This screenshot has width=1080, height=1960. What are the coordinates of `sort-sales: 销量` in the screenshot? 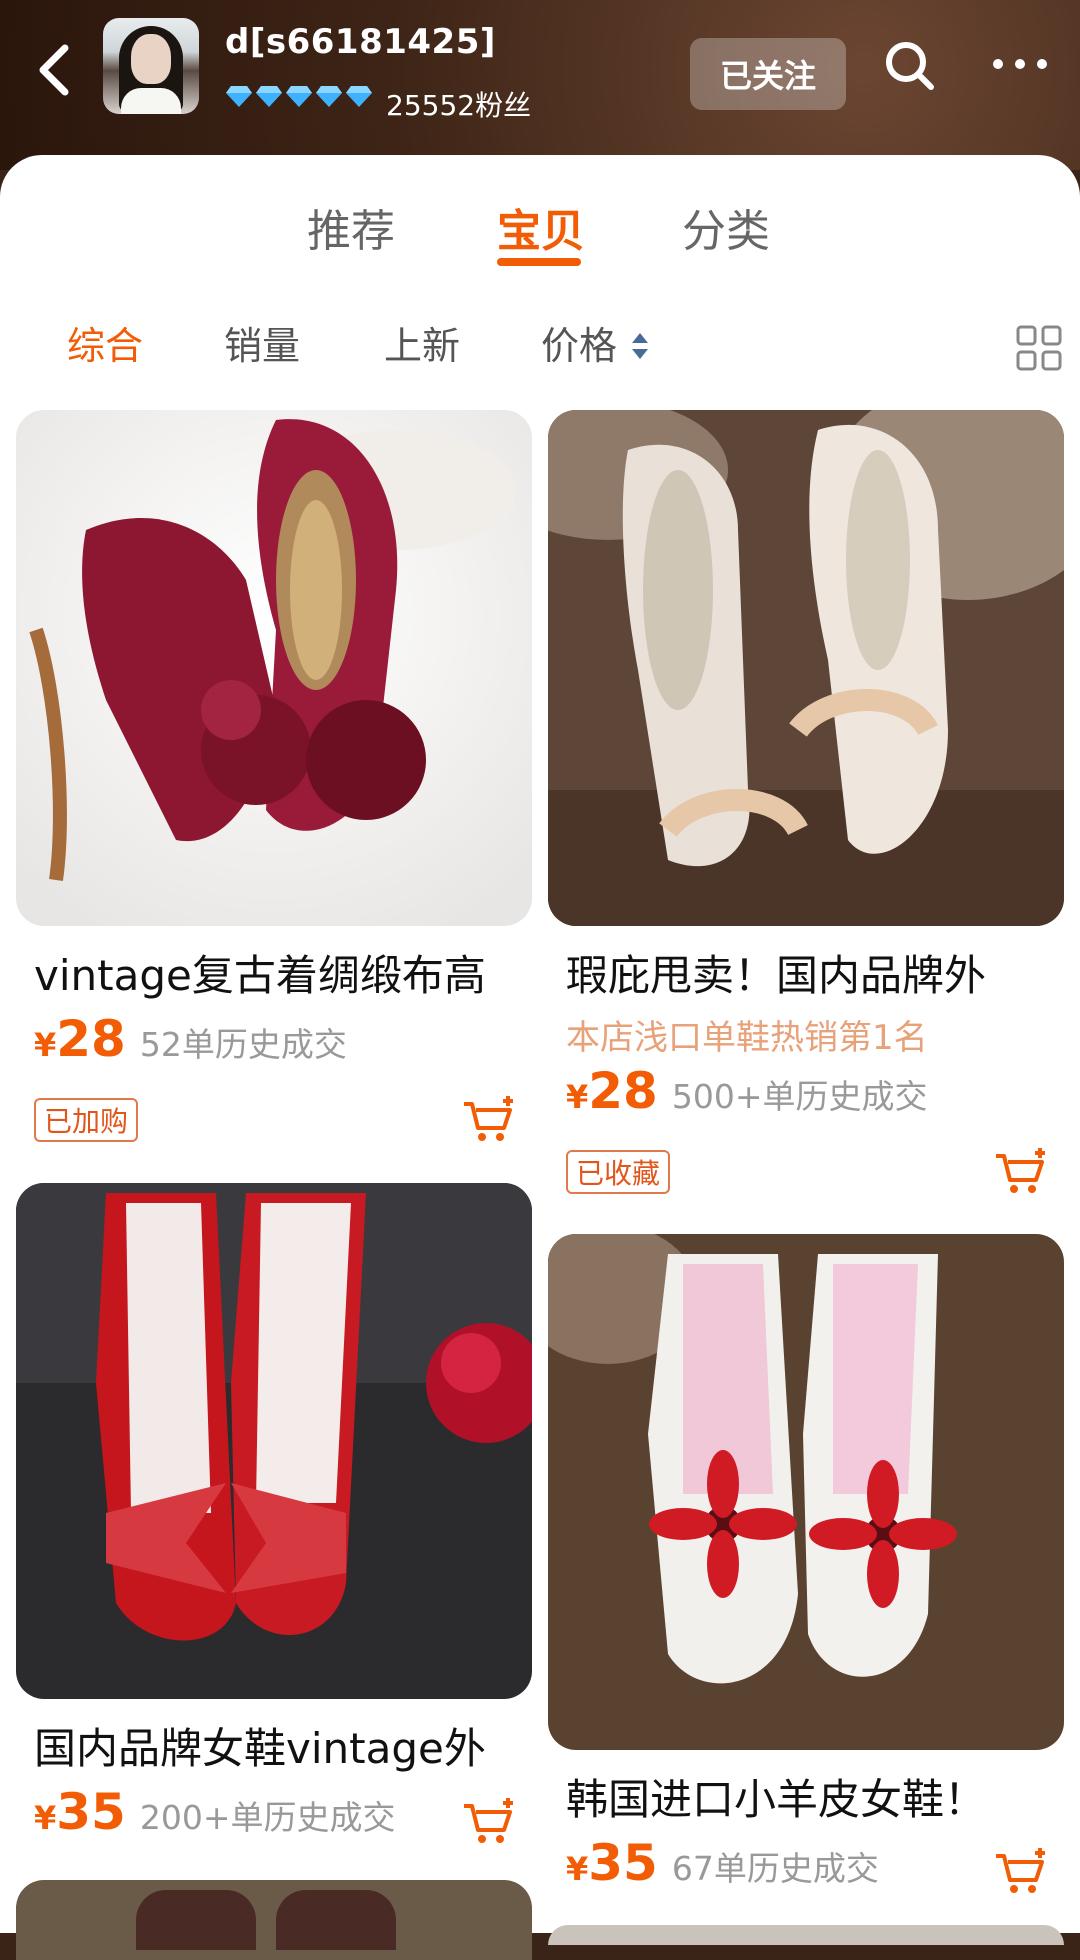 It's located at (262, 342).